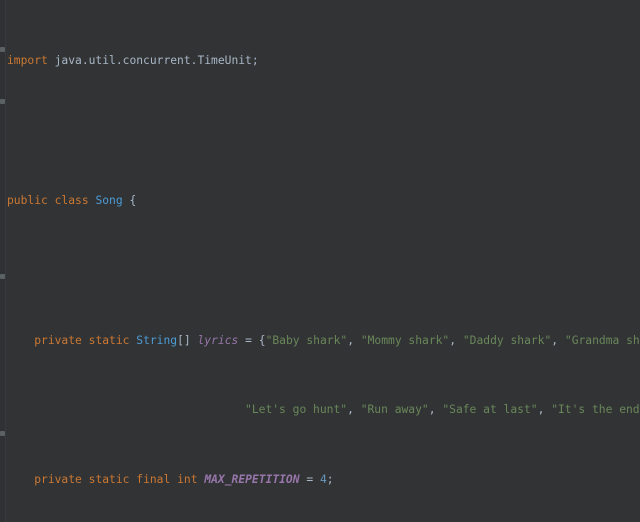 The height and width of the screenshot is (522, 640). Describe the element at coordinates (2, 276) in the screenshot. I see `gutter-marker-doo-method` at that location.